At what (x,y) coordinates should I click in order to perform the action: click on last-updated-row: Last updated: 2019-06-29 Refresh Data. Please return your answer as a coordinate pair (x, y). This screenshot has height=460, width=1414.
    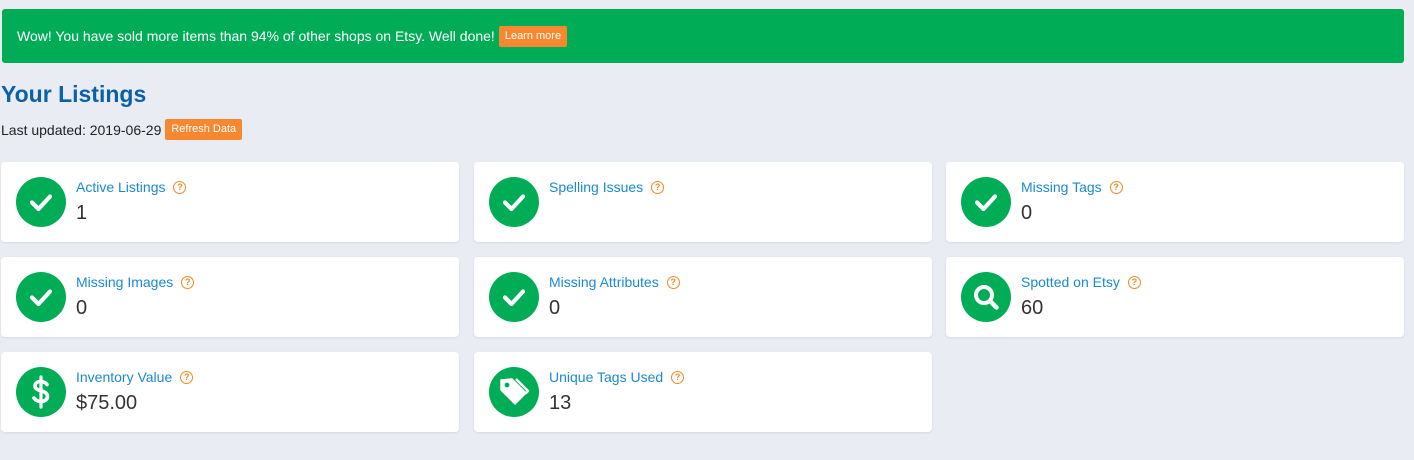
    Looking at the image, I should click on (122, 129).